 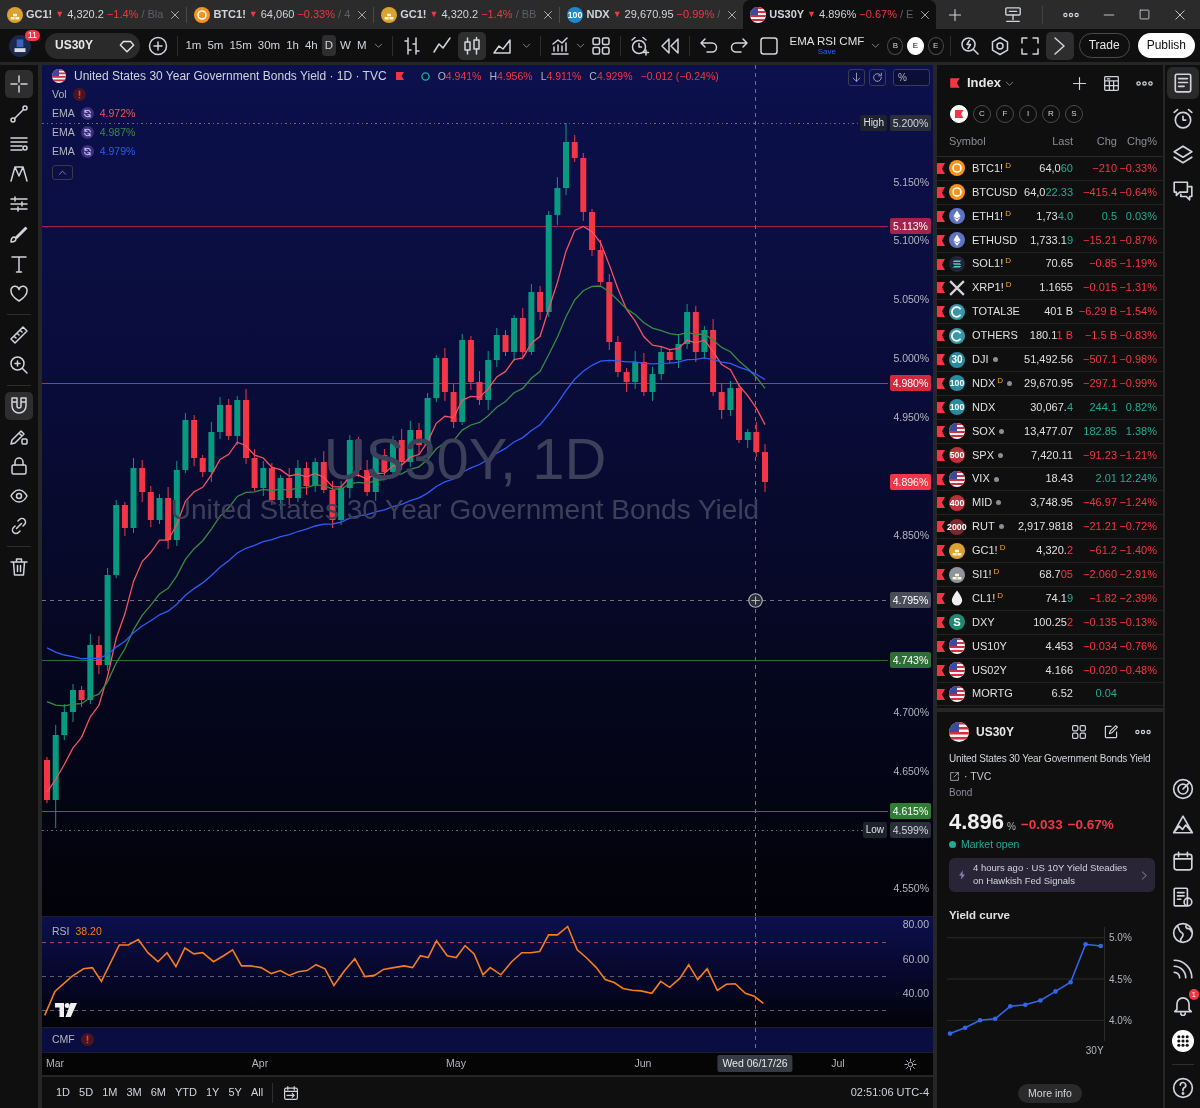 What do you see at coordinates (63, 1092) in the screenshot?
I see `range-button: 1D` at bounding box center [63, 1092].